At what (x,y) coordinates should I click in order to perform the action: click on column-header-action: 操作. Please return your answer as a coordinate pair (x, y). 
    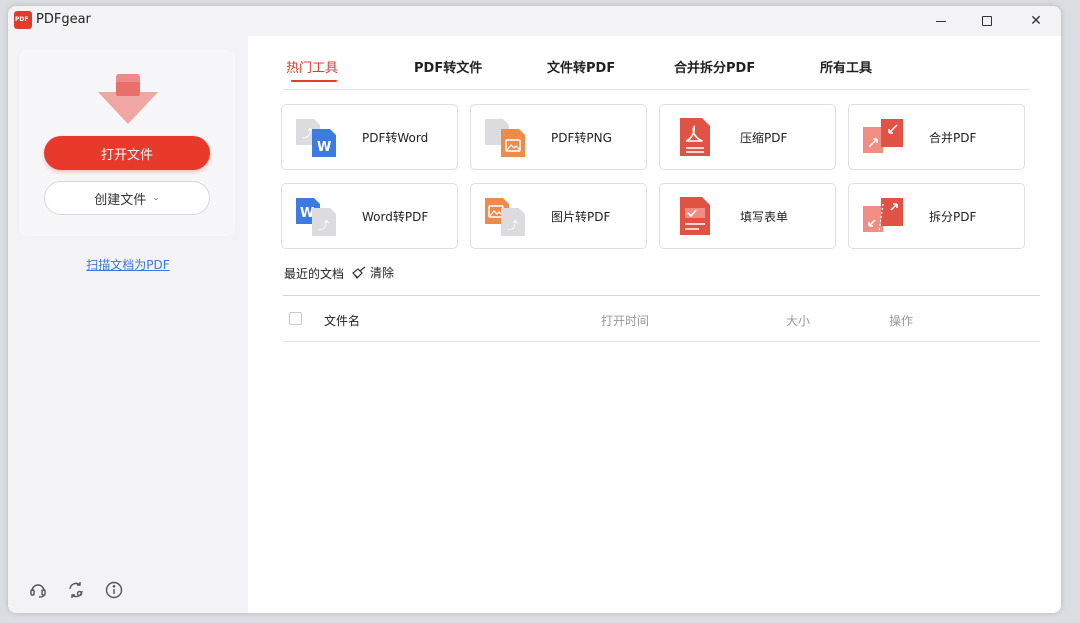
    Looking at the image, I should click on (901, 321).